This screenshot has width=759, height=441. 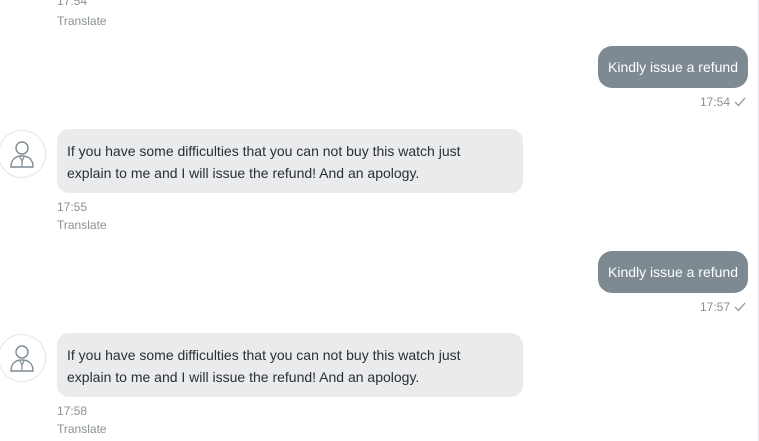 I want to click on message-time: 17:57, so click(x=714, y=307).